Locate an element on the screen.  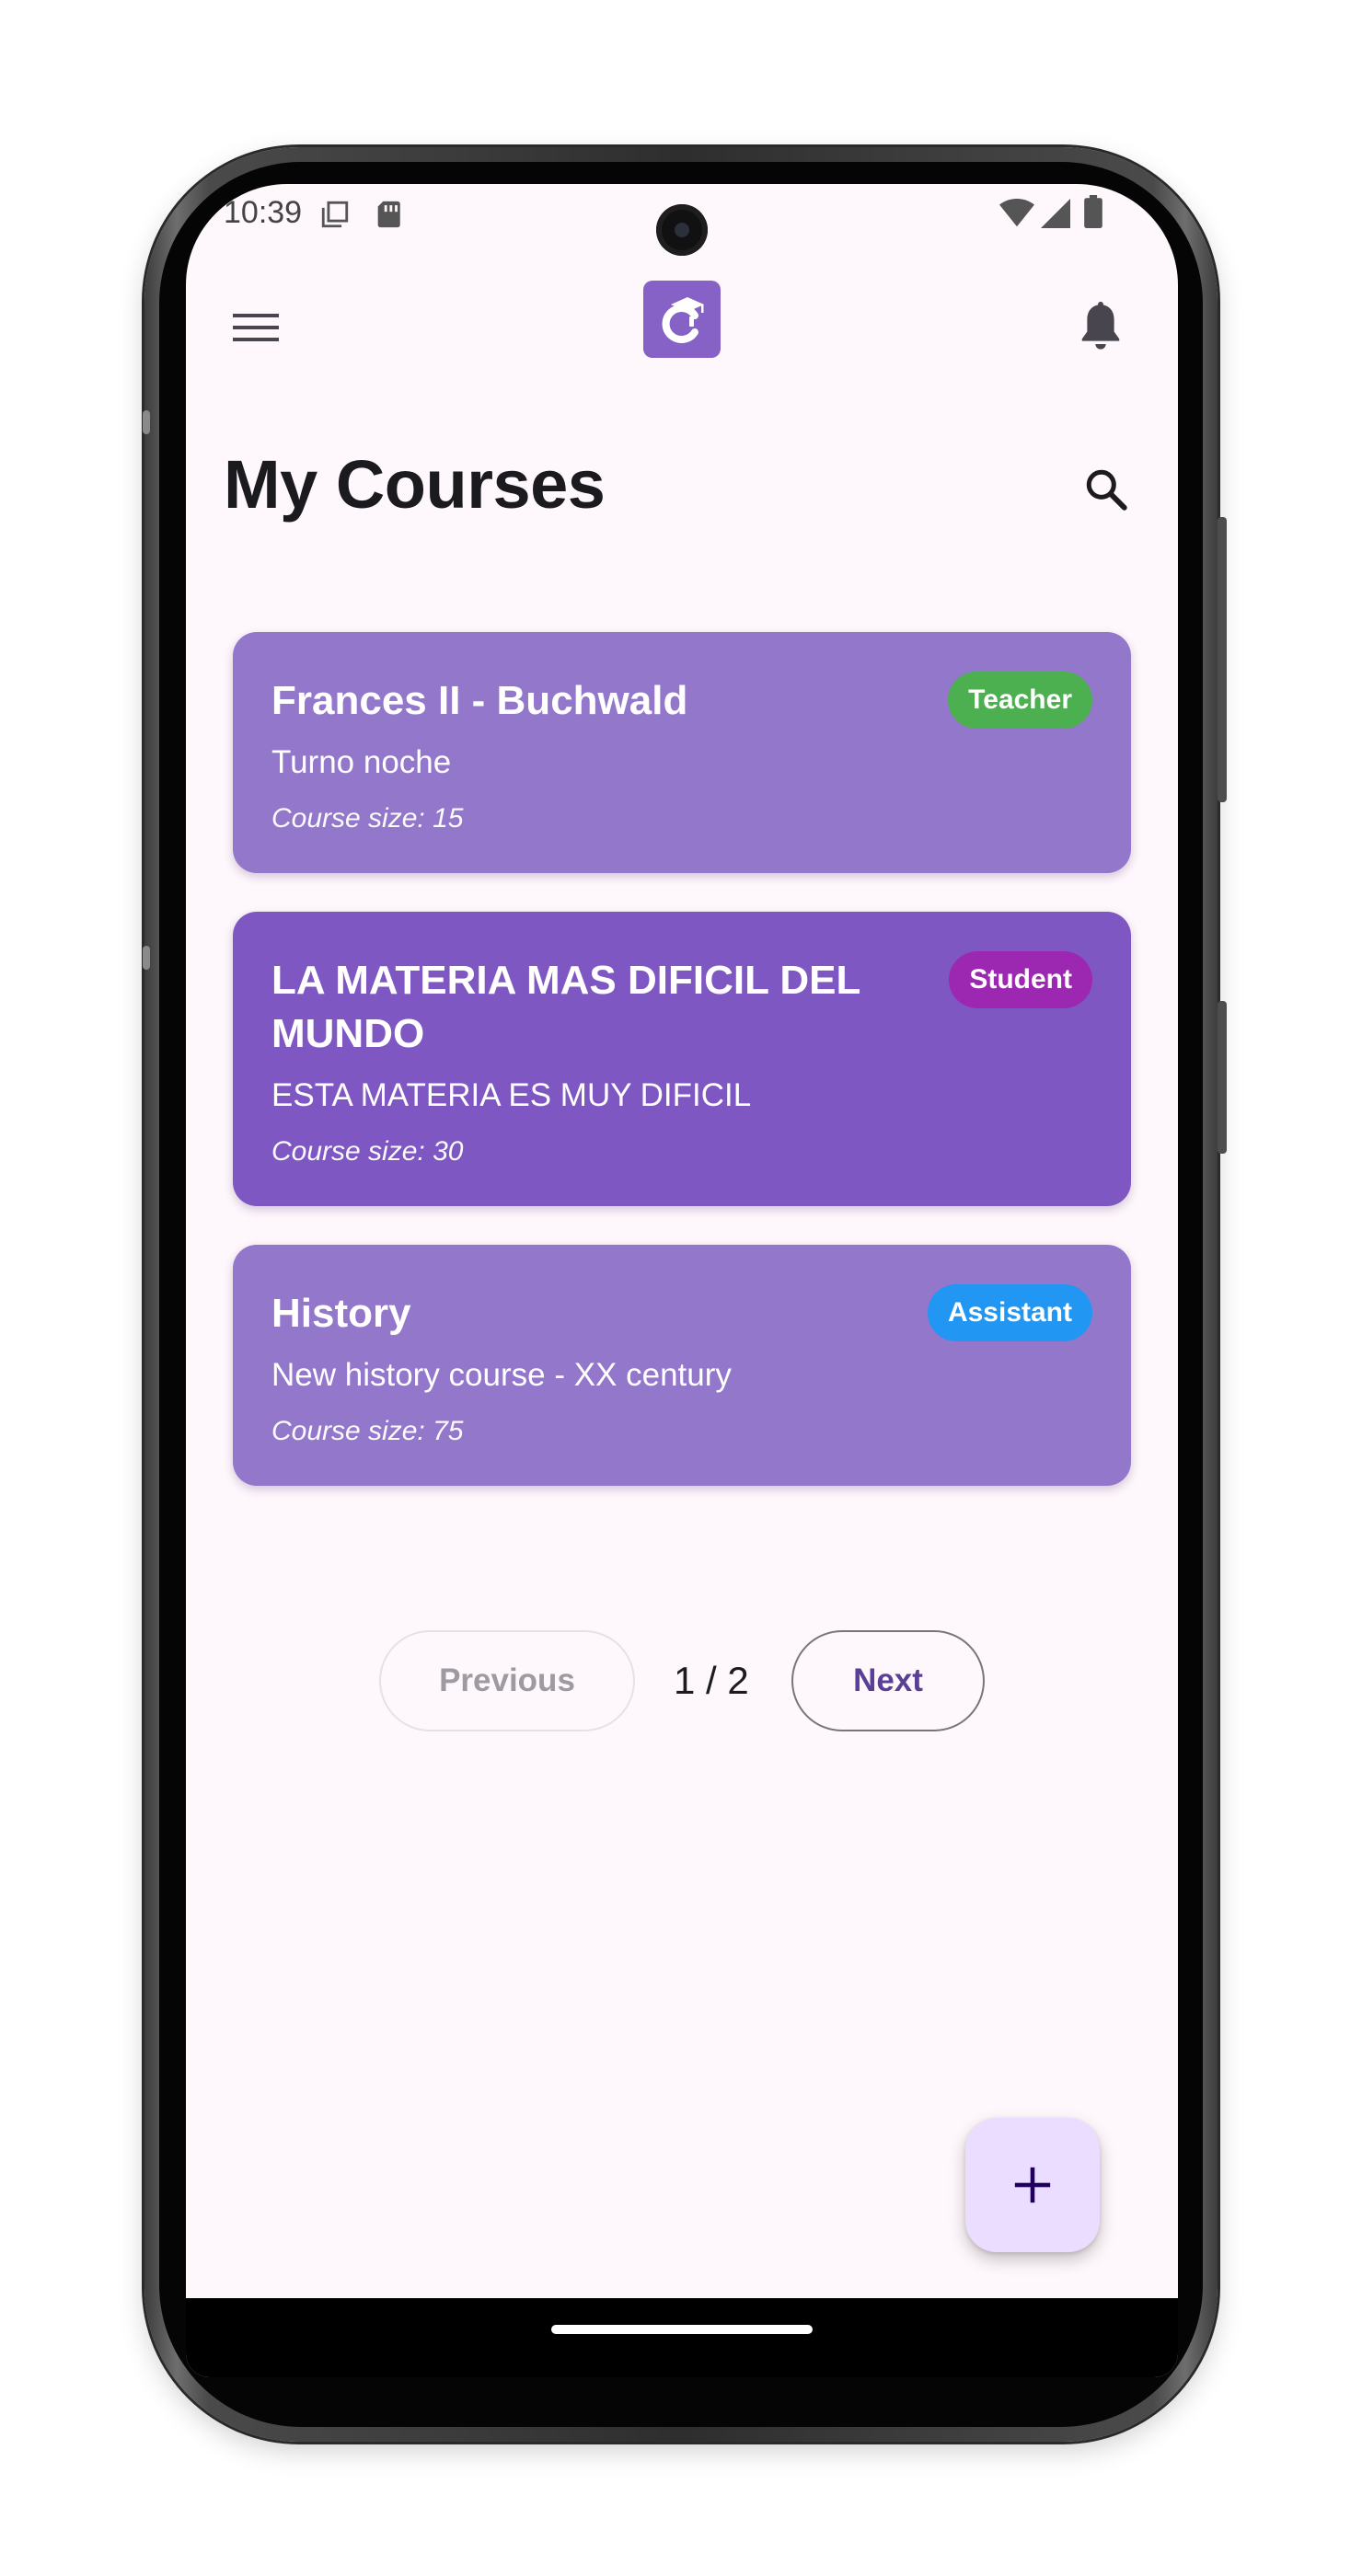
wifi-icon is located at coordinates (1016, 215).